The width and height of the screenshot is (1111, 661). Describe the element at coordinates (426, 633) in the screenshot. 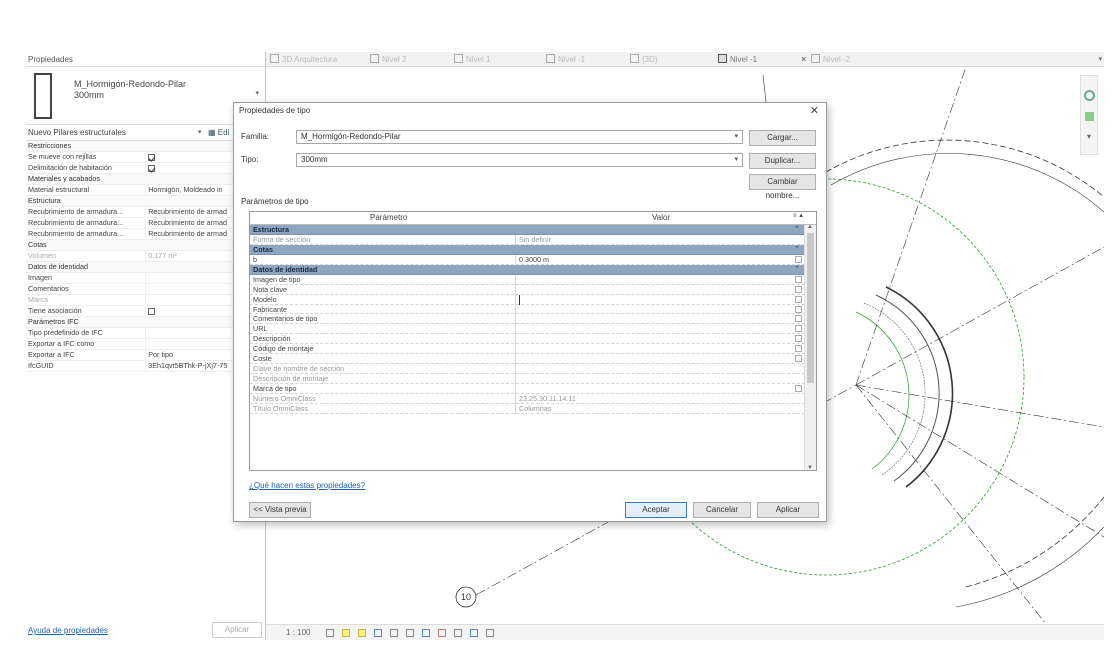

I see `temporary-hide-icon` at that location.